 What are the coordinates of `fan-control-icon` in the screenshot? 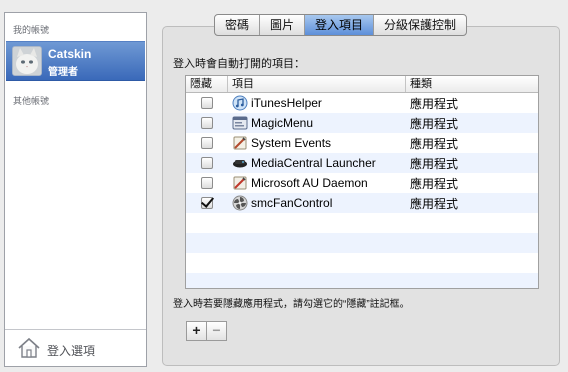 It's located at (240, 203).